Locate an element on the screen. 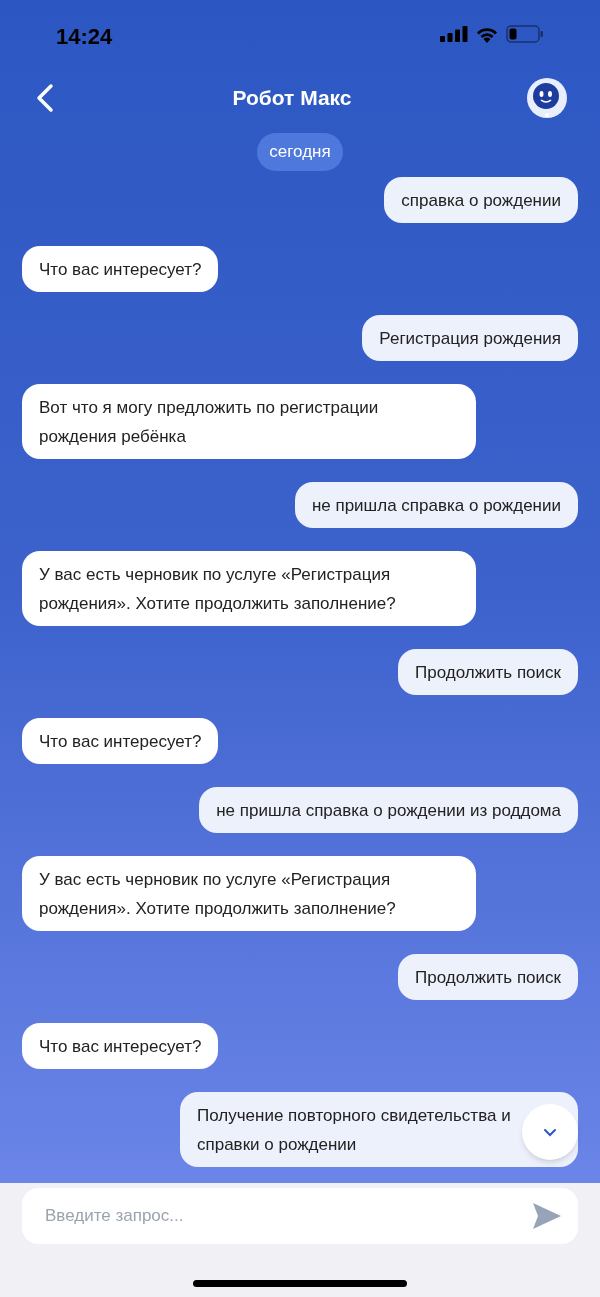  message-bubble: справка о рождении is located at coordinates (481, 200).